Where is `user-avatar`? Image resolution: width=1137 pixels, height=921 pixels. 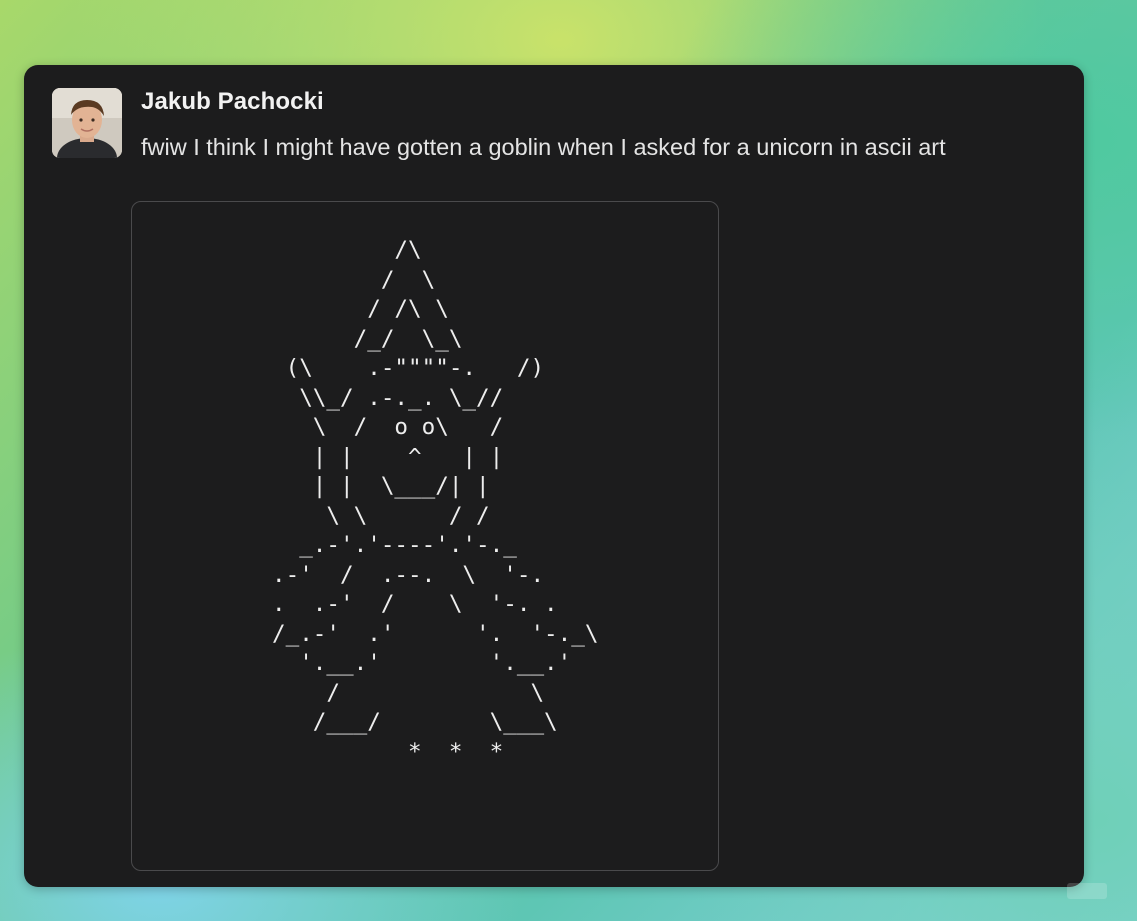
user-avatar is located at coordinates (87, 123).